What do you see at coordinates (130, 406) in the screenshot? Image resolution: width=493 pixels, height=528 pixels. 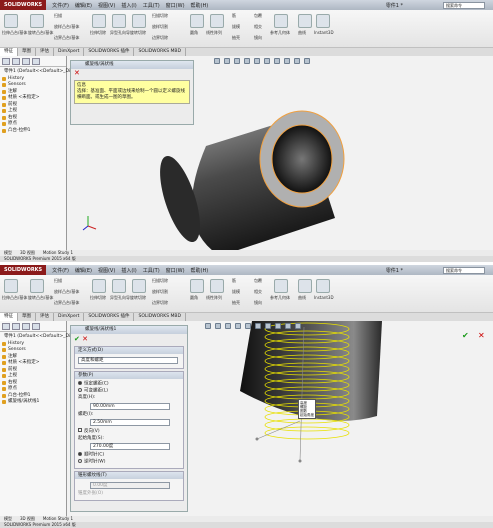 I see `height-field: 90.00mm` at bounding box center [130, 406].